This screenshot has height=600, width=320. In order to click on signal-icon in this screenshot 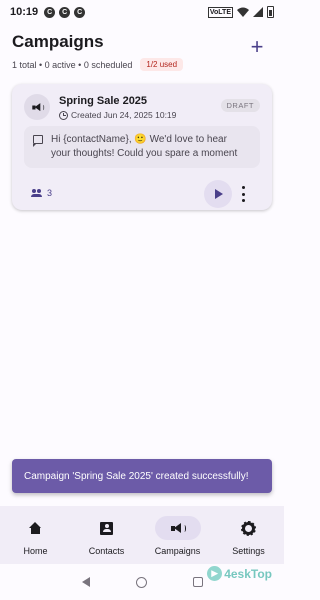, I will do `click(258, 12)`.